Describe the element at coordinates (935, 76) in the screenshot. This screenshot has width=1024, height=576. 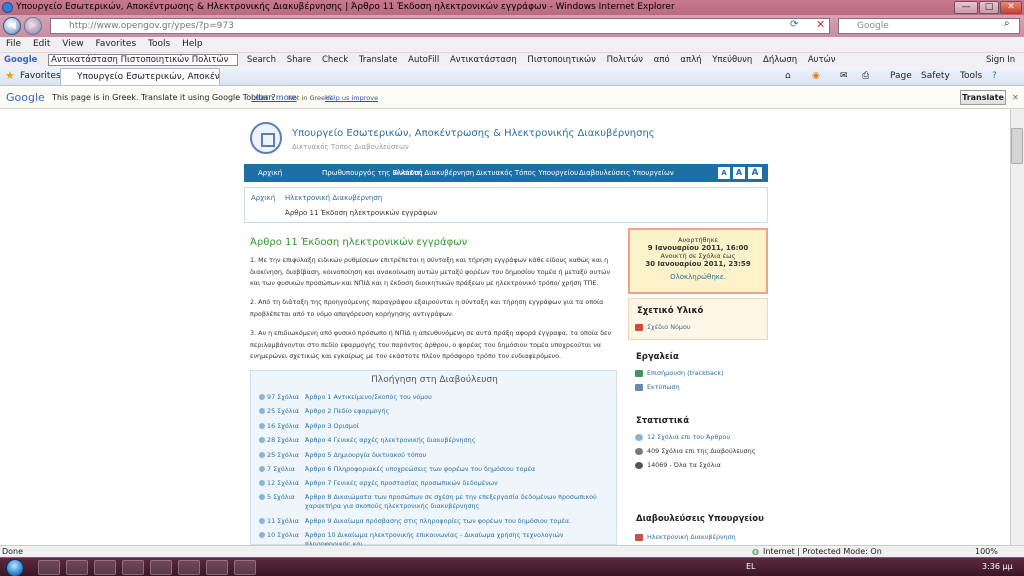
I see `safety-menu: Safety` at that location.